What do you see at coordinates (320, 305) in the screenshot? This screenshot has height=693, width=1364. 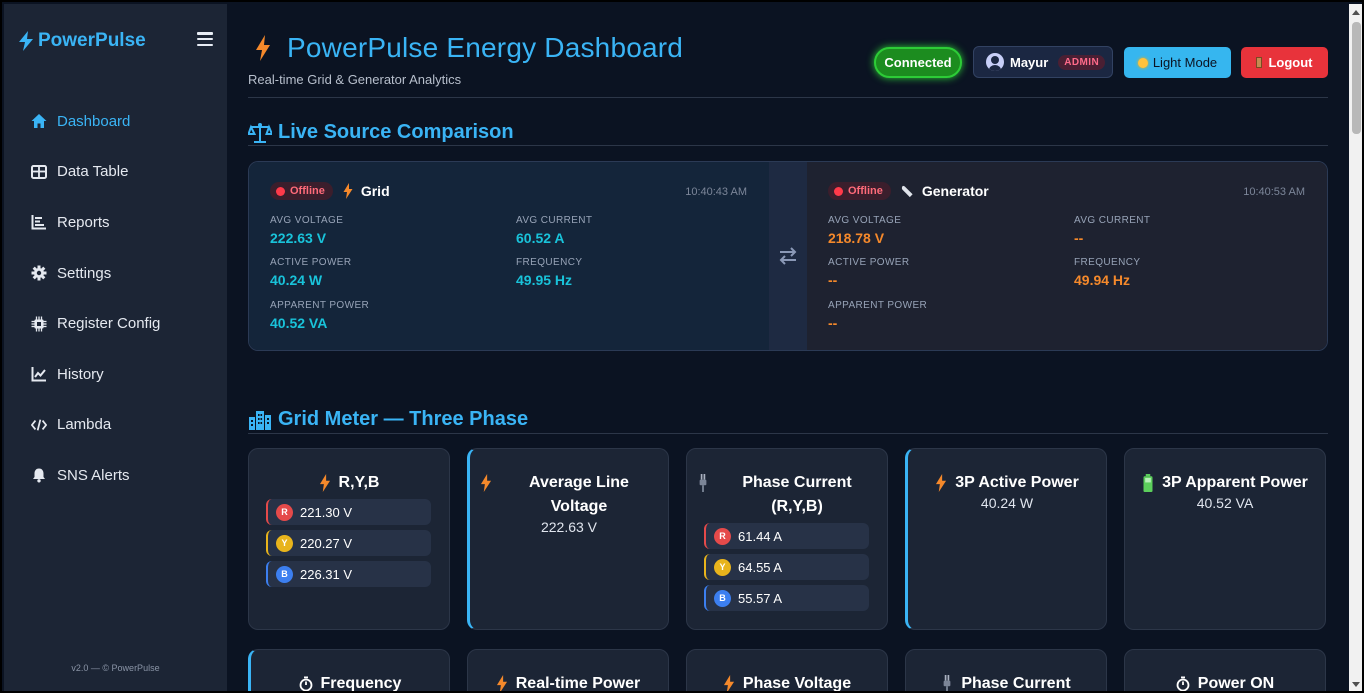 I see `metric-label: APPARENT POWER` at bounding box center [320, 305].